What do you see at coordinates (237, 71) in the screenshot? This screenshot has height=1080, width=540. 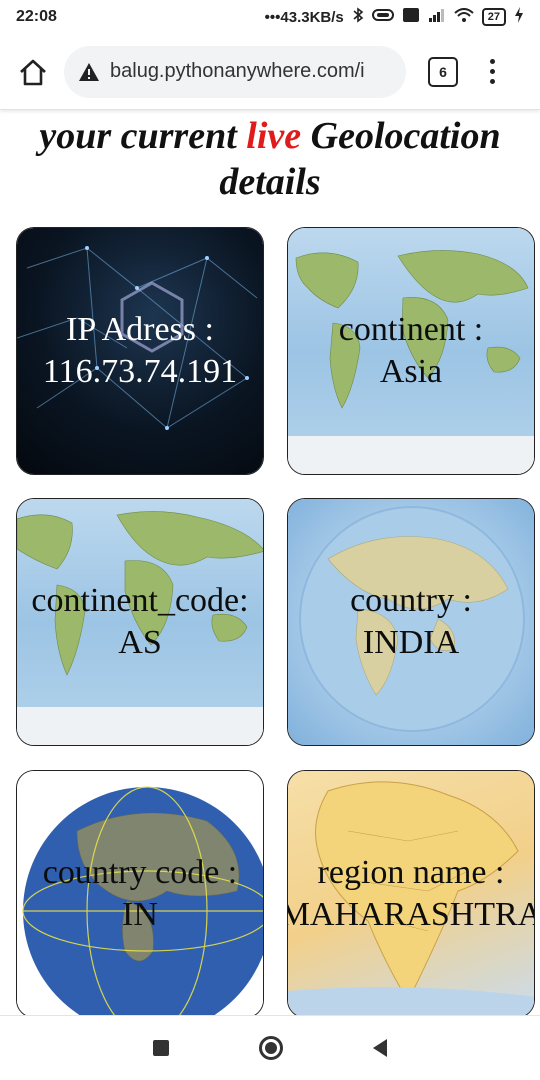 I see `url-text: balug.pythonanywhere.com/i` at bounding box center [237, 71].